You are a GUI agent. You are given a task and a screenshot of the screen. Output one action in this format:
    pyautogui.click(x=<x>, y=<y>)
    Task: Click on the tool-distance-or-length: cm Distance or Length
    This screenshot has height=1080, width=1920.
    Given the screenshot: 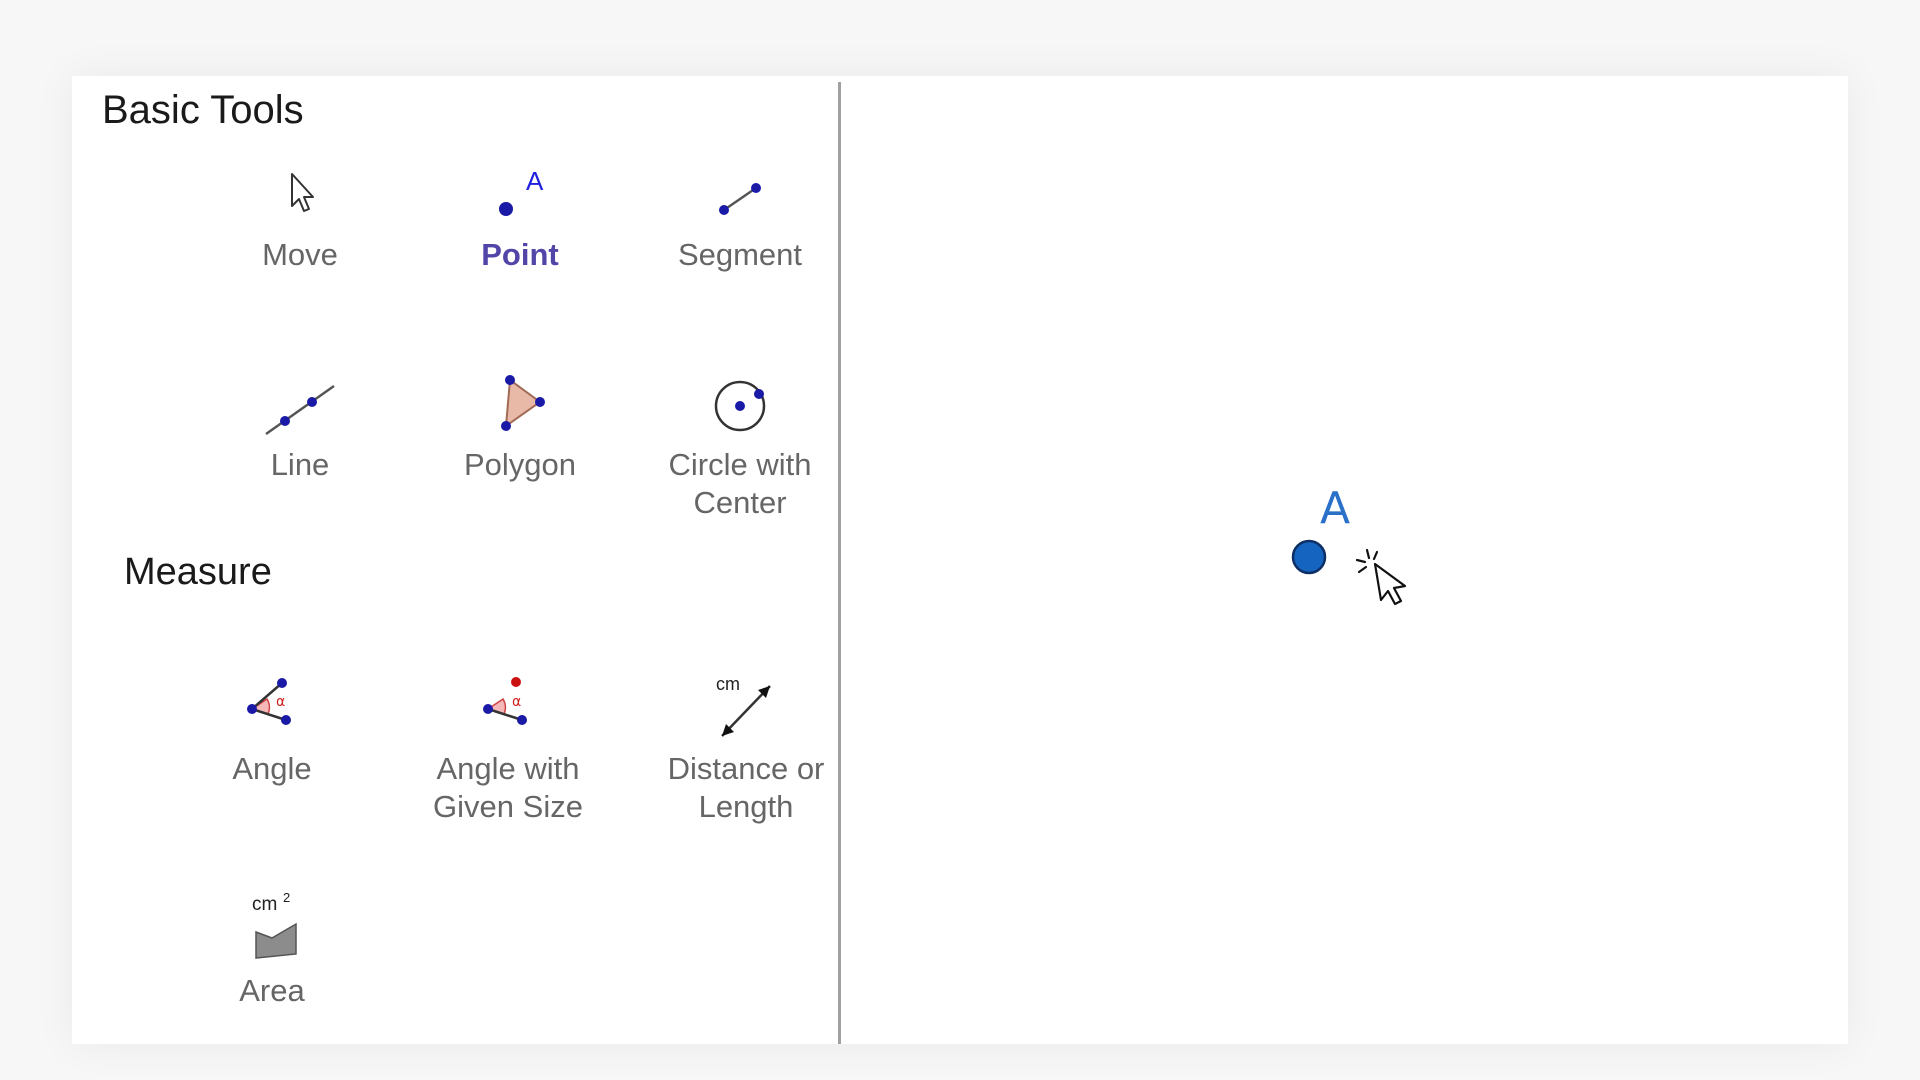 What is the action you would take?
    pyautogui.click(x=746, y=746)
    